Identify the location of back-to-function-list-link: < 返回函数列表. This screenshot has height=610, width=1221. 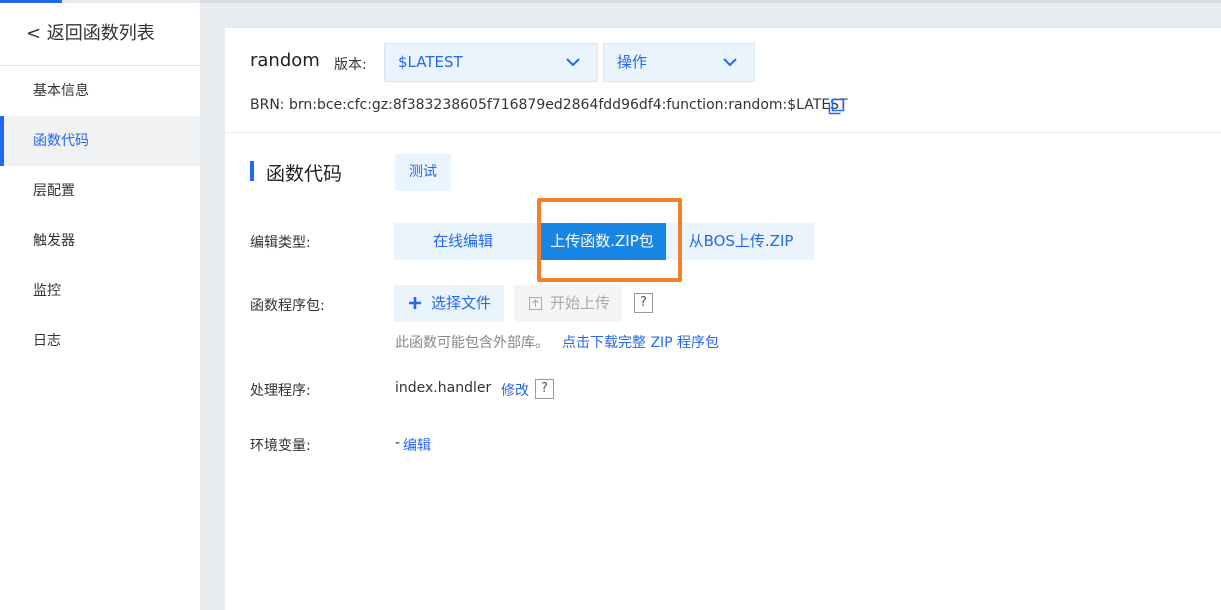
(100, 34).